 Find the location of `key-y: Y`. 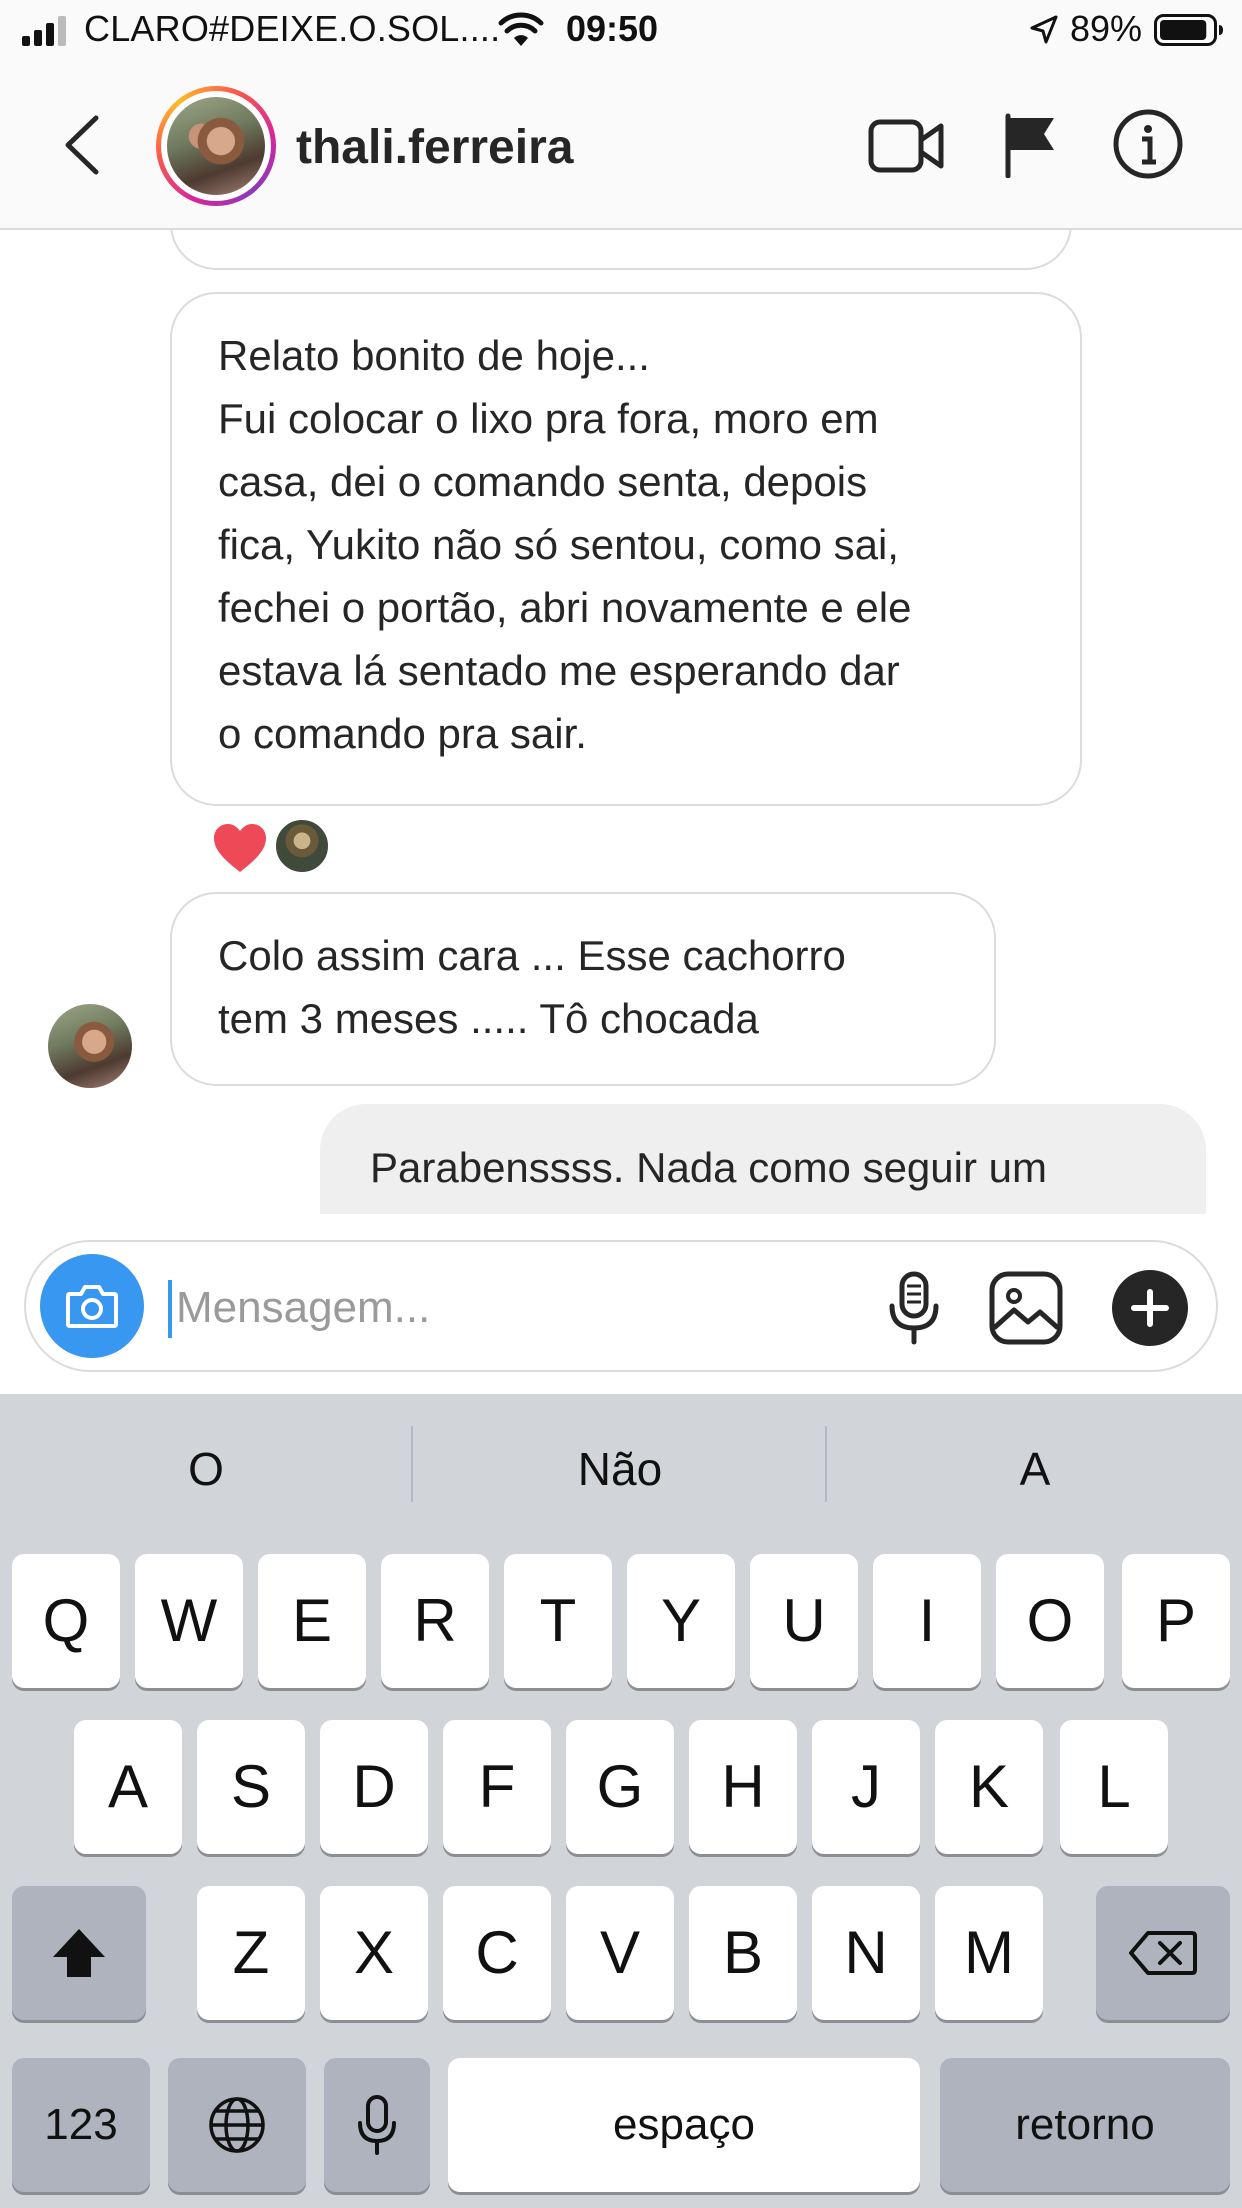

key-y: Y is located at coordinates (681, 1621).